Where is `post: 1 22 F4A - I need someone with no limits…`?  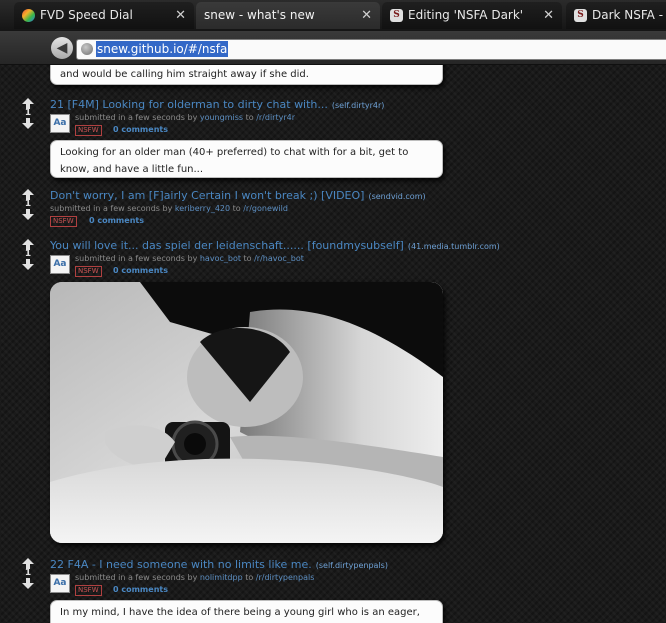 post: 1 22 F4A - I need someone with no limits… is located at coordinates (333, 578).